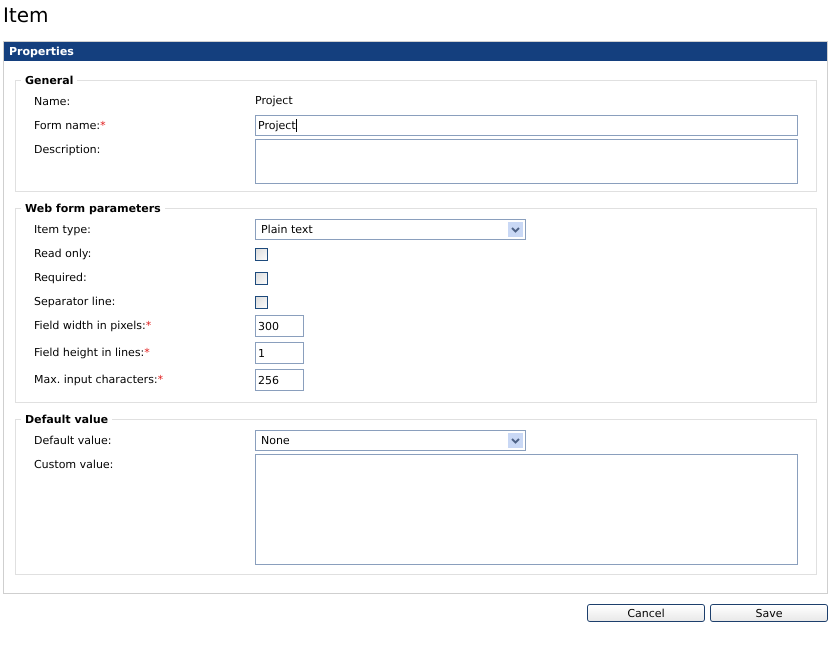 This screenshot has width=835, height=650. What do you see at coordinates (274, 100) in the screenshot?
I see `field-value: Project` at bounding box center [274, 100].